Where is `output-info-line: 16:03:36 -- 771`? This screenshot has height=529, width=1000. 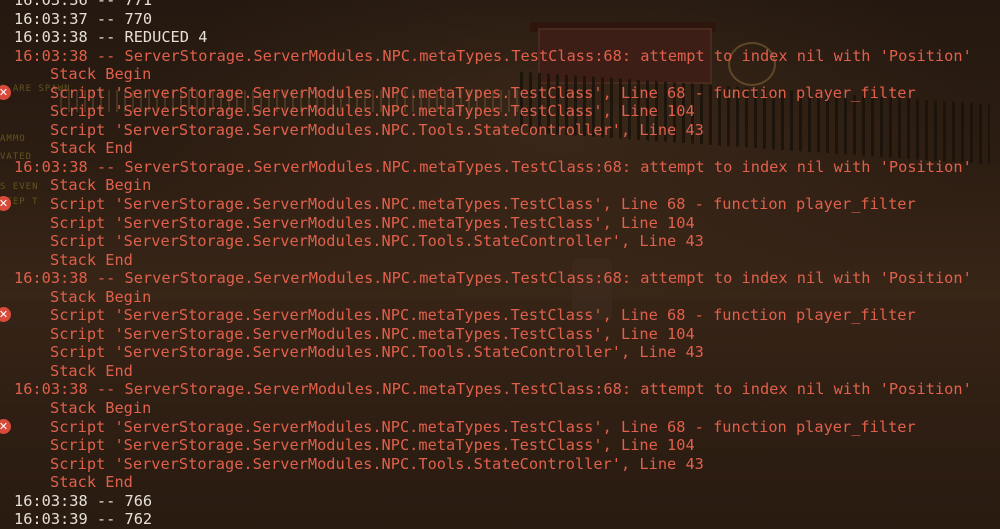
output-info-line: 16:03:36 -- 771 is located at coordinates (500, 5).